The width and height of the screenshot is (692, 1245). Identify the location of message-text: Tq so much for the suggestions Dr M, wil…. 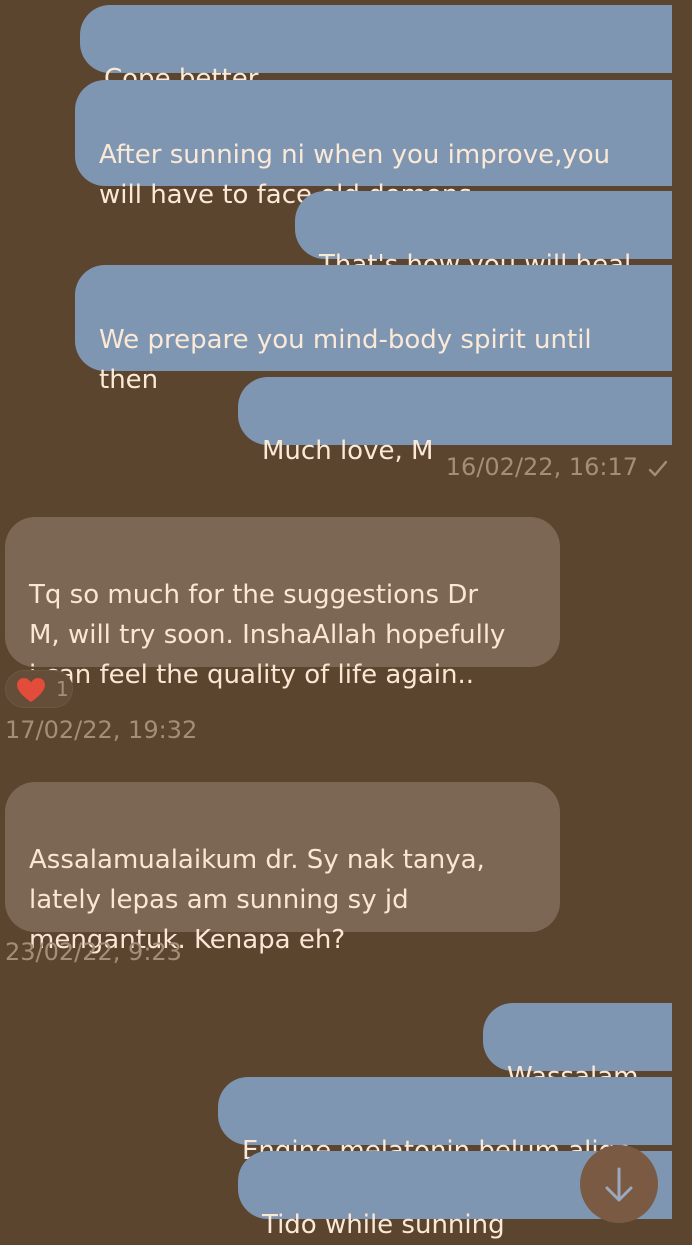
(267, 635).